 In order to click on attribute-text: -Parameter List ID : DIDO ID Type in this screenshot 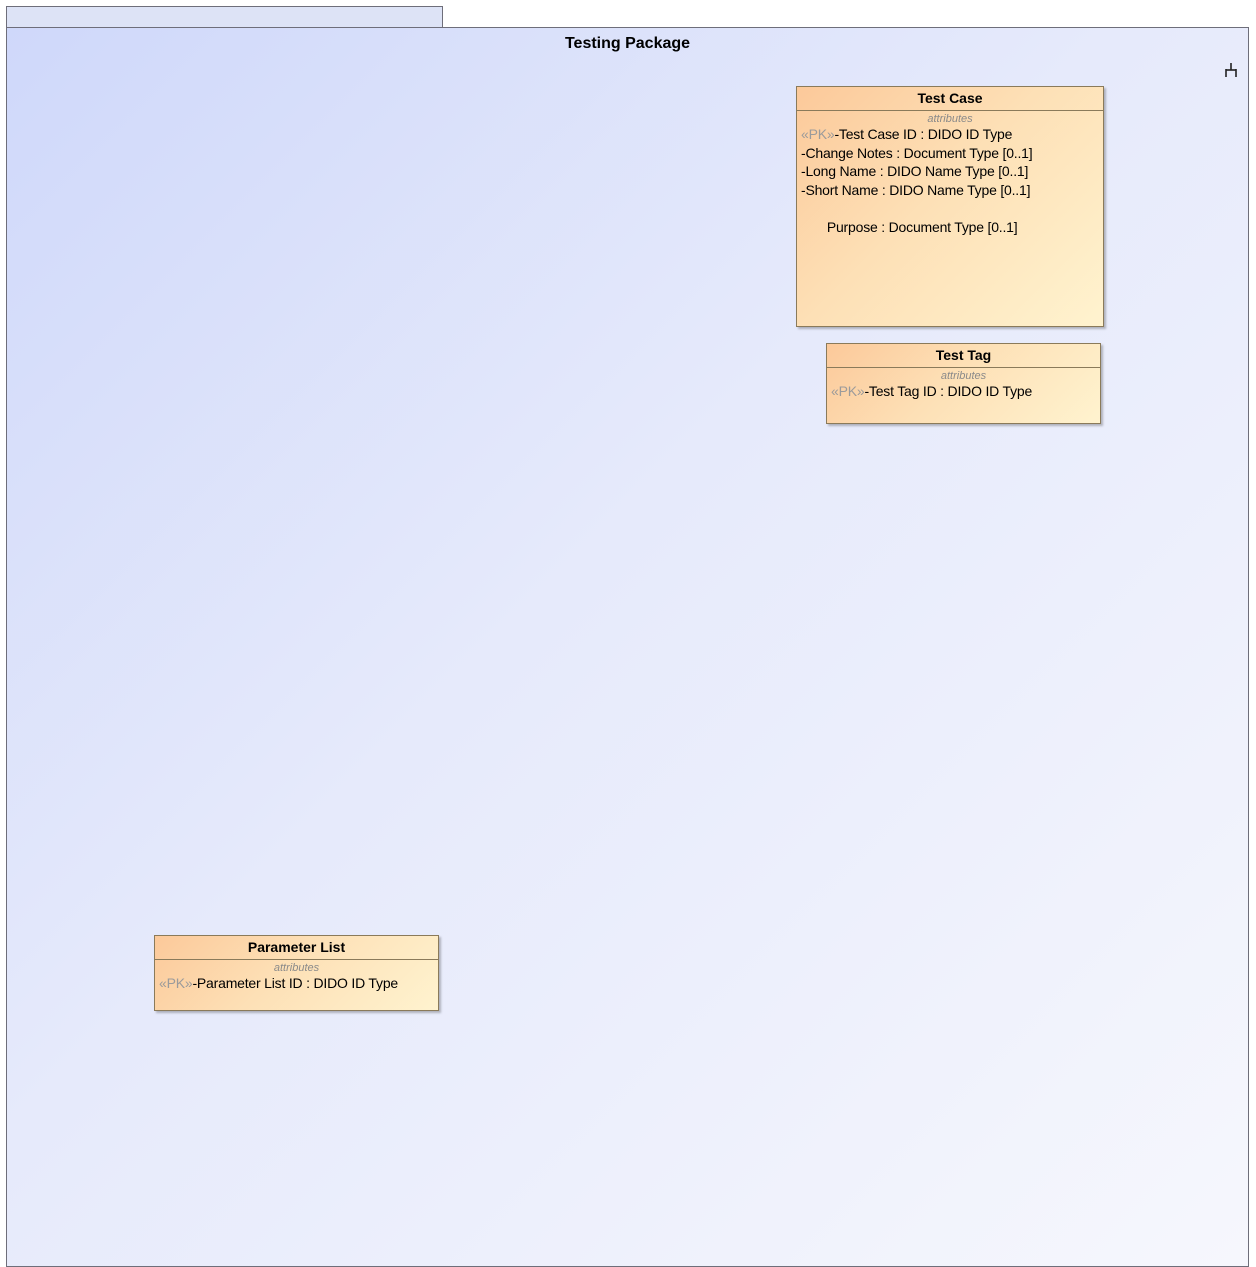, I will do `click(295, 983)`.